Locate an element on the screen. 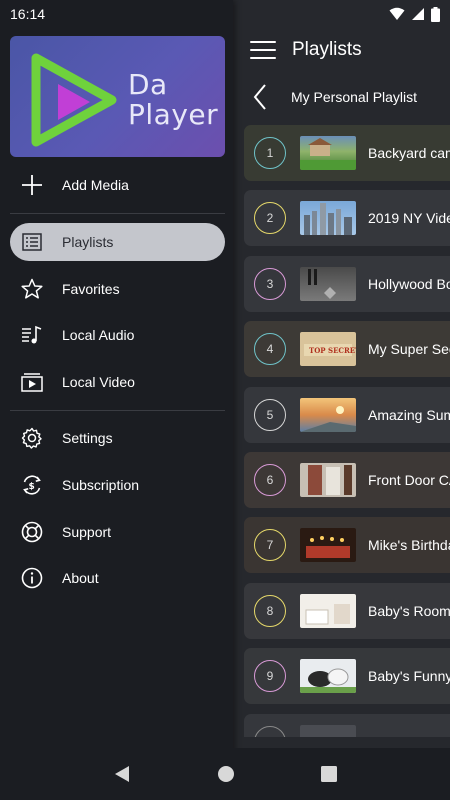 This screenshot has height=800, width=450. row-number: 7 is located at coordinates (270, 545).